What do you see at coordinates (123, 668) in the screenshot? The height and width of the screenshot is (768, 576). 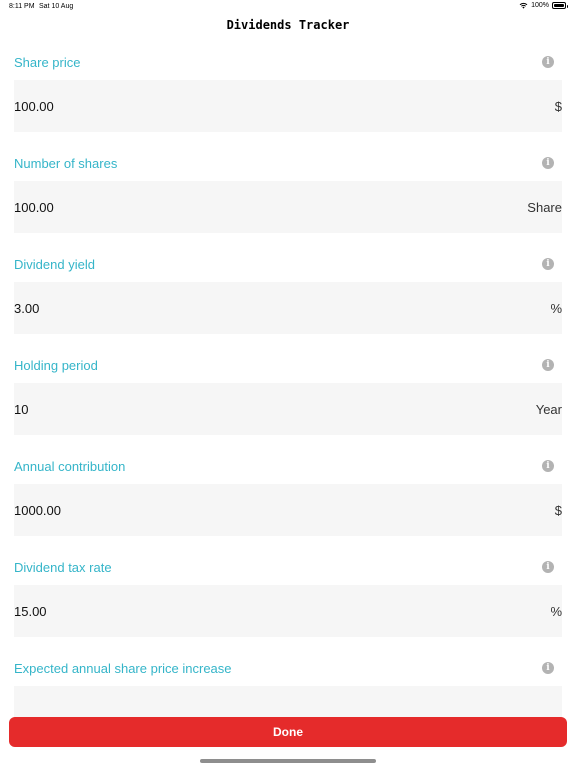 I see `field-label: Expected annual share price increase` at bounding box center [123, 668].